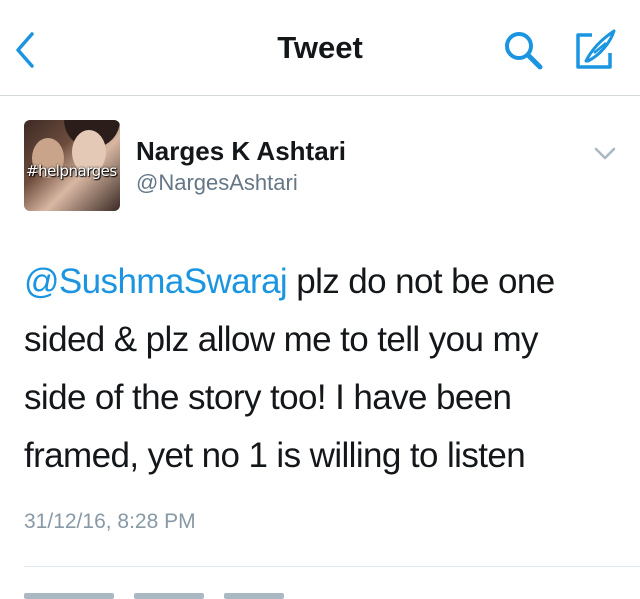 The width and height of the screenshot is (640, 599). I want to click on compose-icon, so click(596, 49).